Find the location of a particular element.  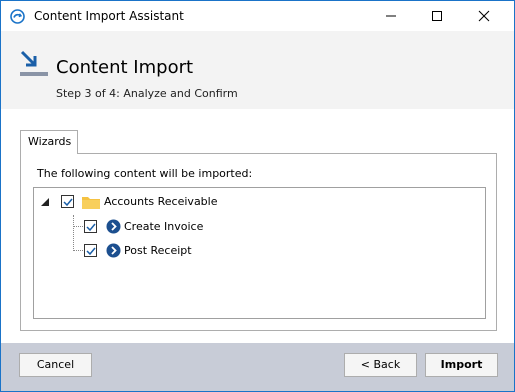

window-title: Content Import Assistant is located at coordinates (109, 16).